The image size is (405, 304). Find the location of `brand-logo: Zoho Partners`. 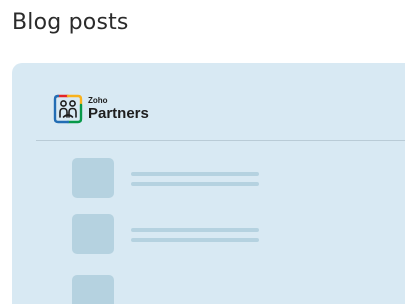

brand-logo: Zoho Partners is located at coordinates (100, 109).